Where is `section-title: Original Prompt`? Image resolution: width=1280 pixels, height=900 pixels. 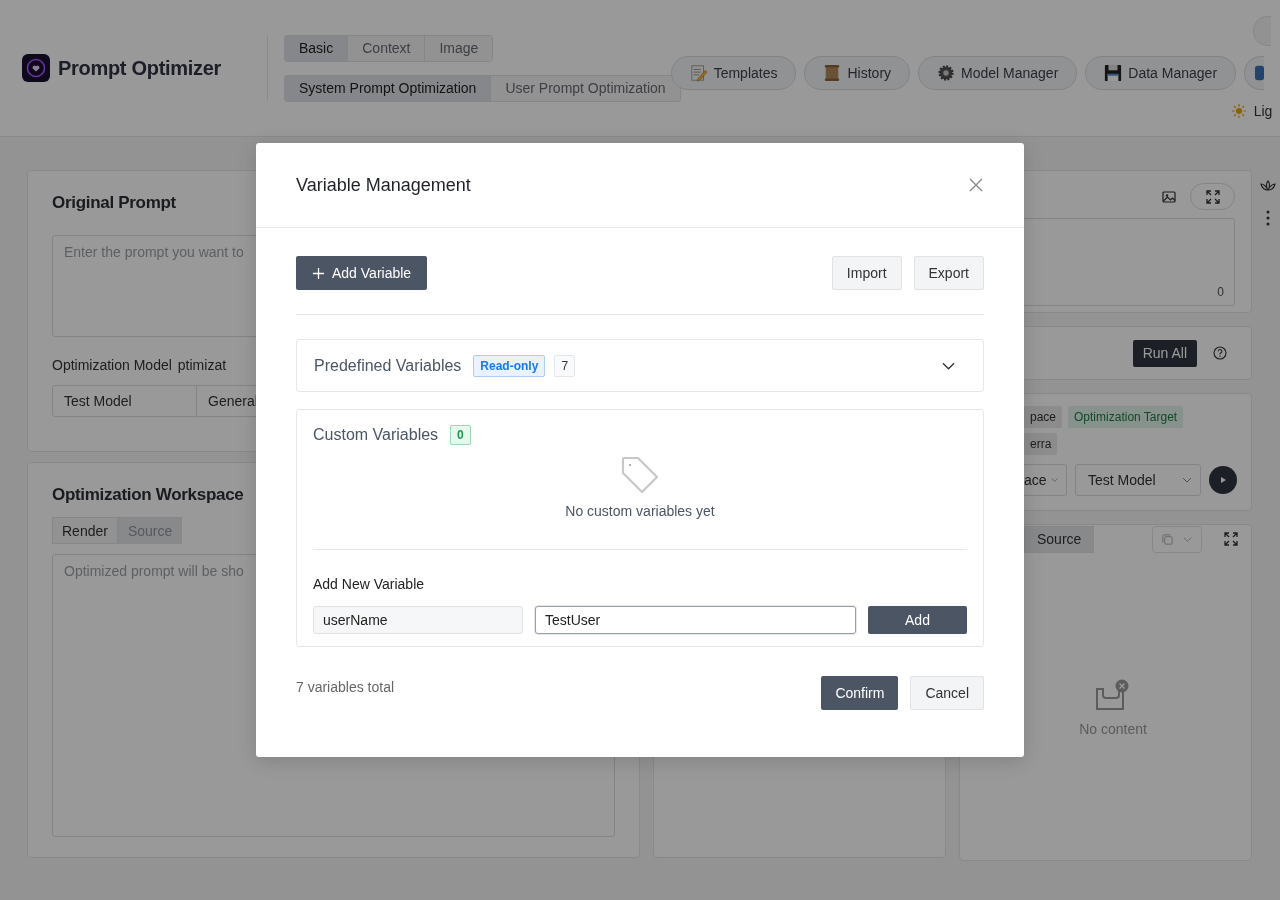
section-title: Original Prompt is located at coordinates (114, 203).